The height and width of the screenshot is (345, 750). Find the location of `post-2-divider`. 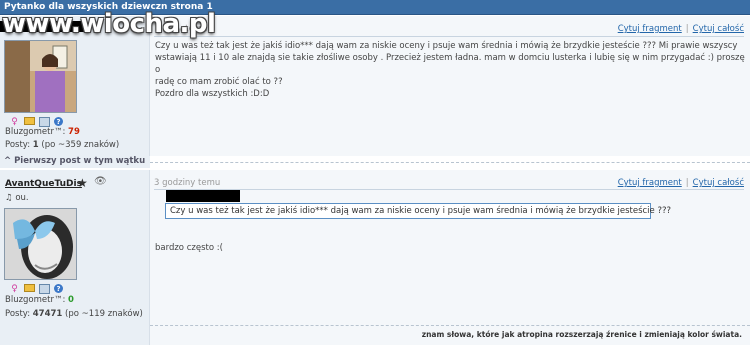

post-2-divider is located at coordinates (449, 189).